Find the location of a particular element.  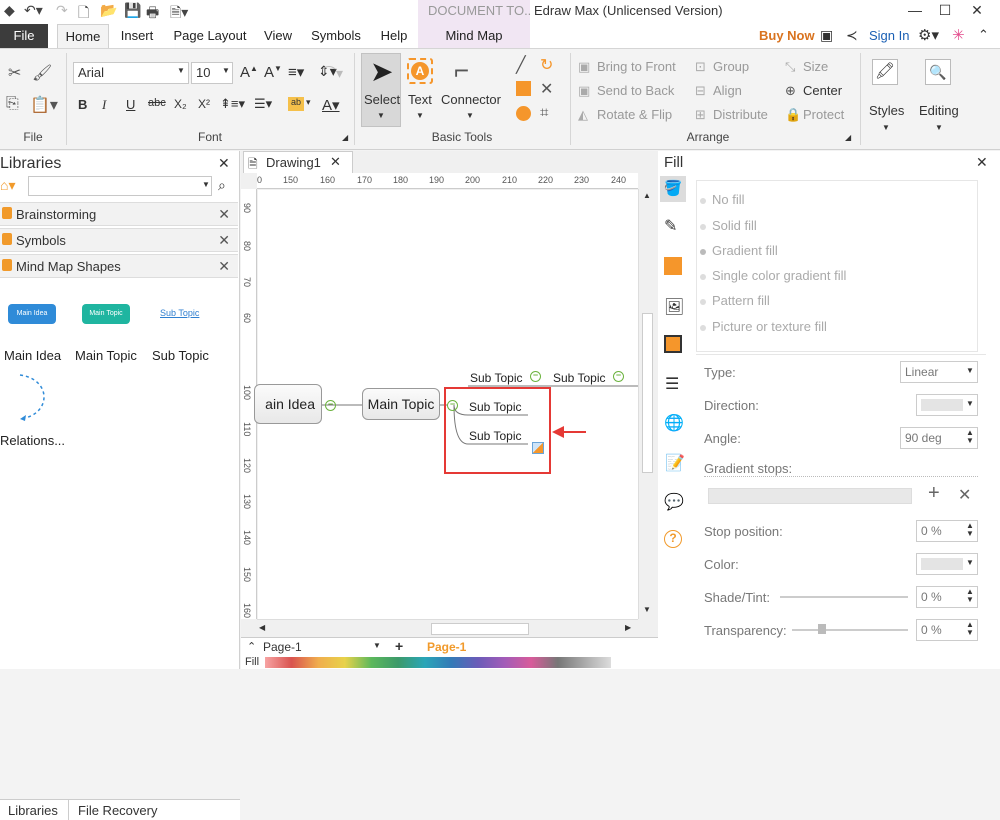

align-icon: ⊟ is located at coordinates (700, 91).